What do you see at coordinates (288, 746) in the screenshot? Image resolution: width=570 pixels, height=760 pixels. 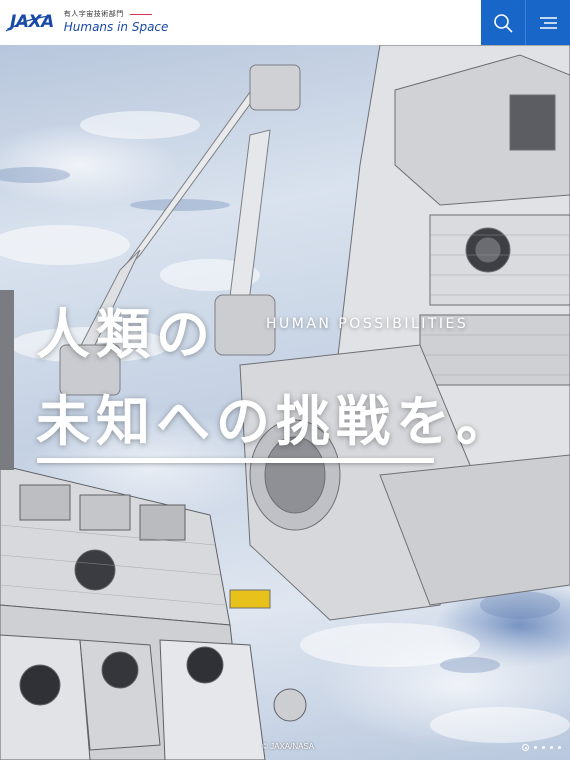 I see `image-credit: © JAXA/NASA` at bounding box center [288, 746].